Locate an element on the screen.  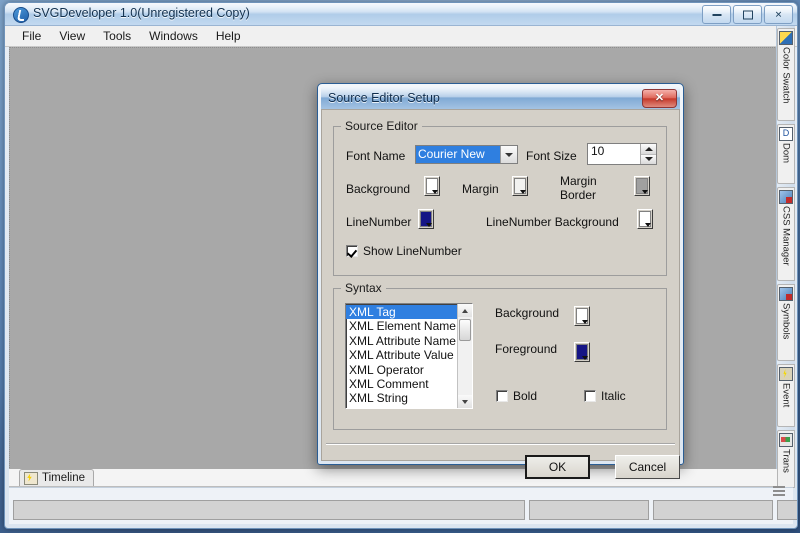
syntax-foreground-color-button is located at coordinates (582, 352).